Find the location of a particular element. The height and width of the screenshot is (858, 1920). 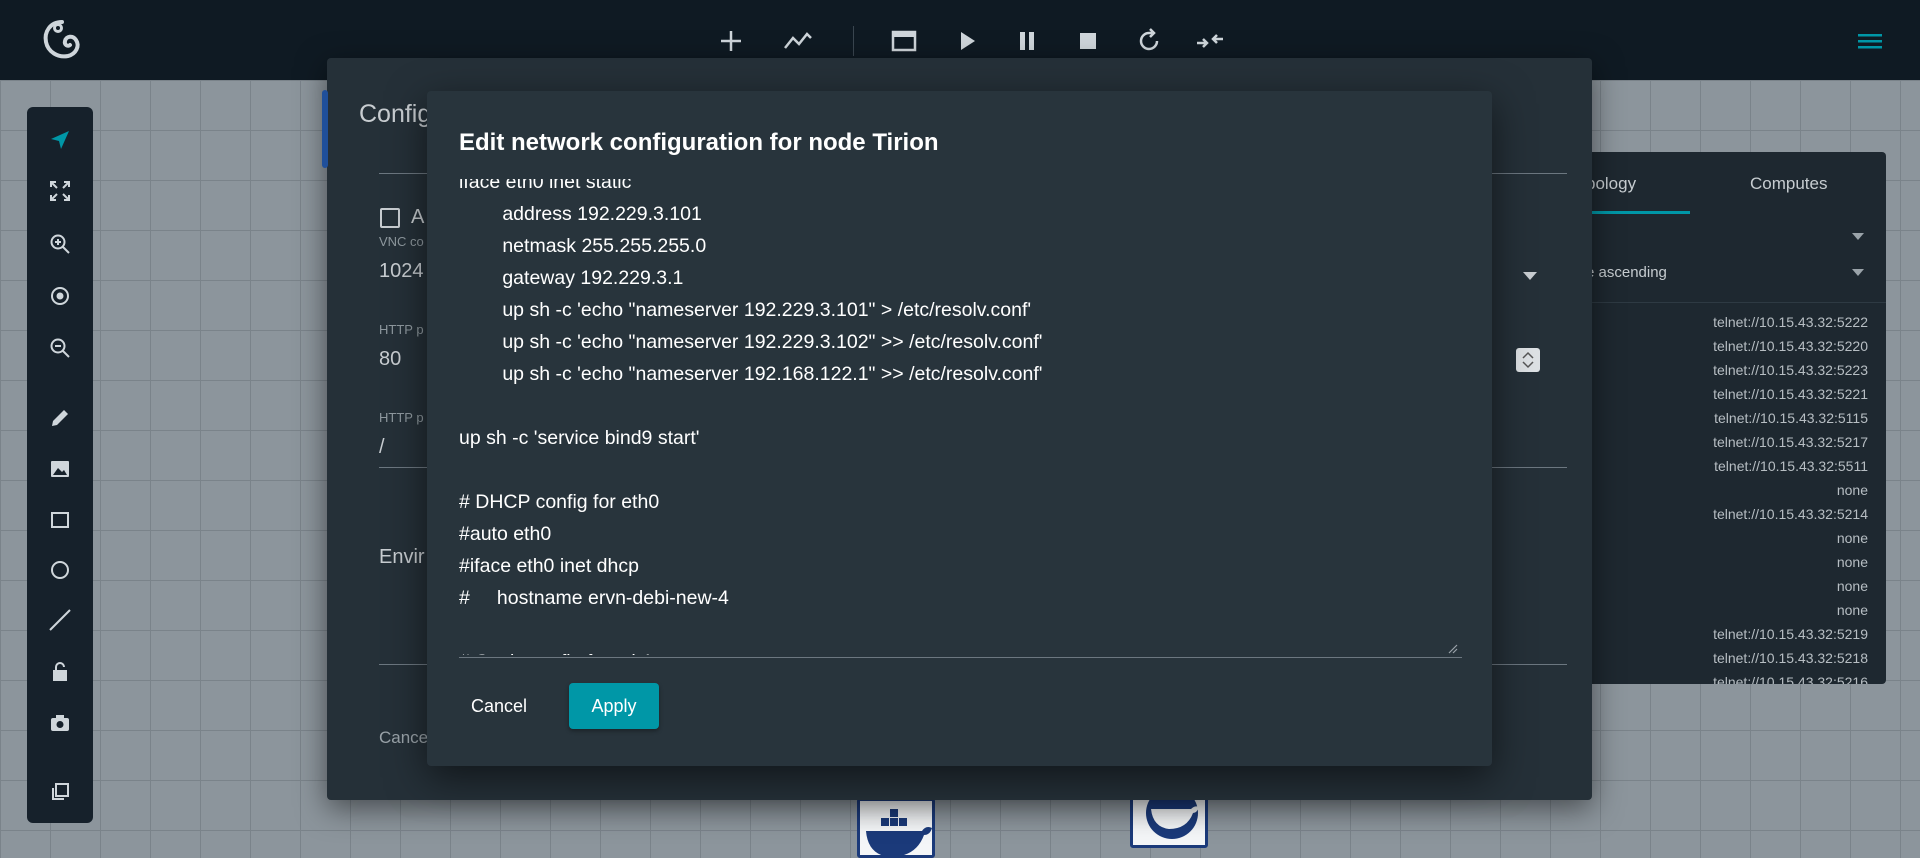

config-line: gateway 192.229.3.1 is located at coordinates (571, 278).